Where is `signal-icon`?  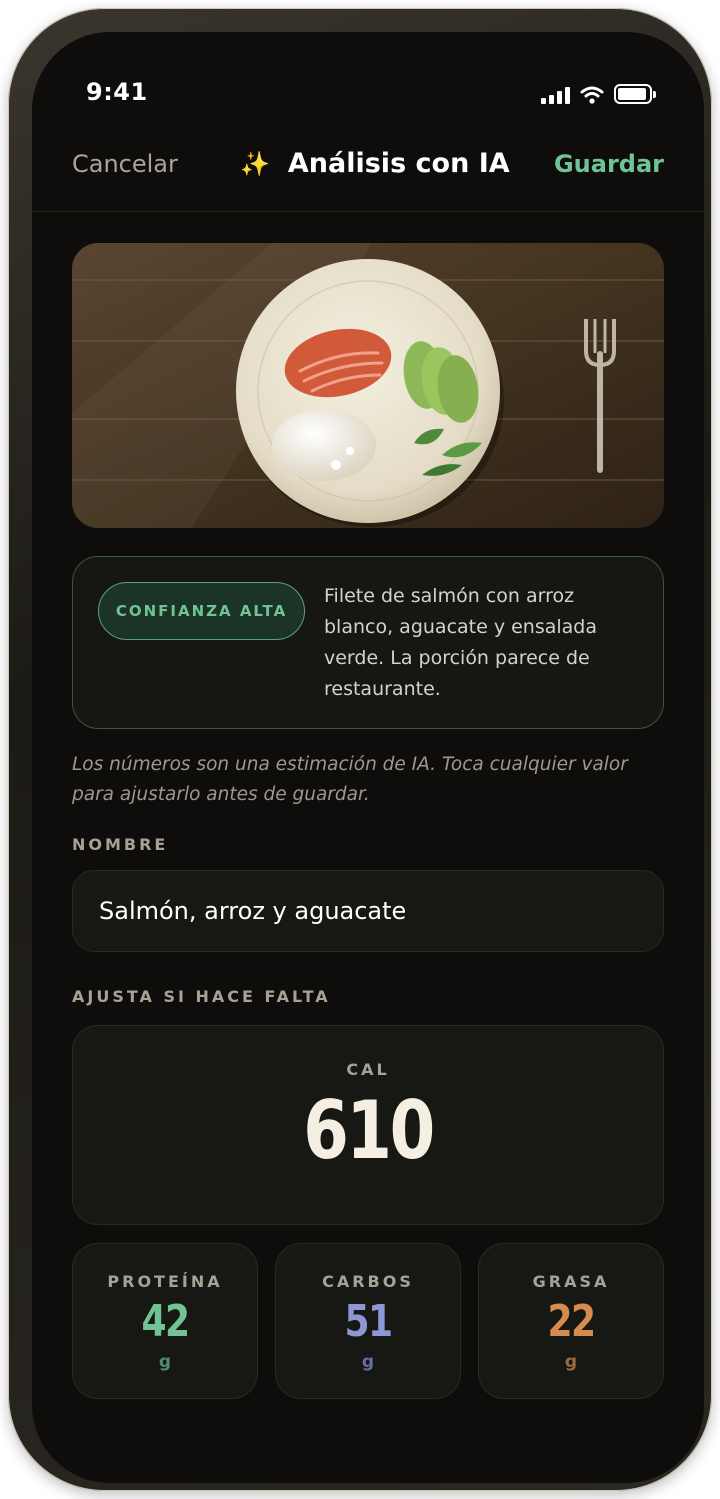 signal-icon is located at coordinates (555, 95).